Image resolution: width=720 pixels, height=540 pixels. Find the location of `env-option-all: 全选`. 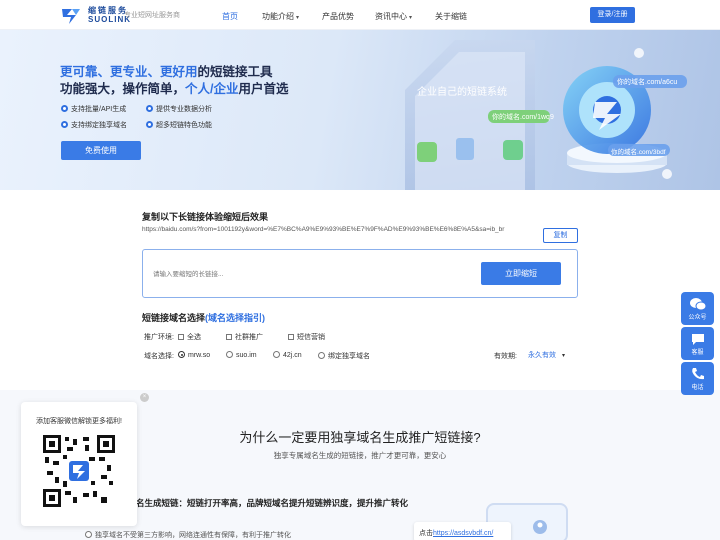

env-option-all: 全选 is located at coordinates (189, 337).